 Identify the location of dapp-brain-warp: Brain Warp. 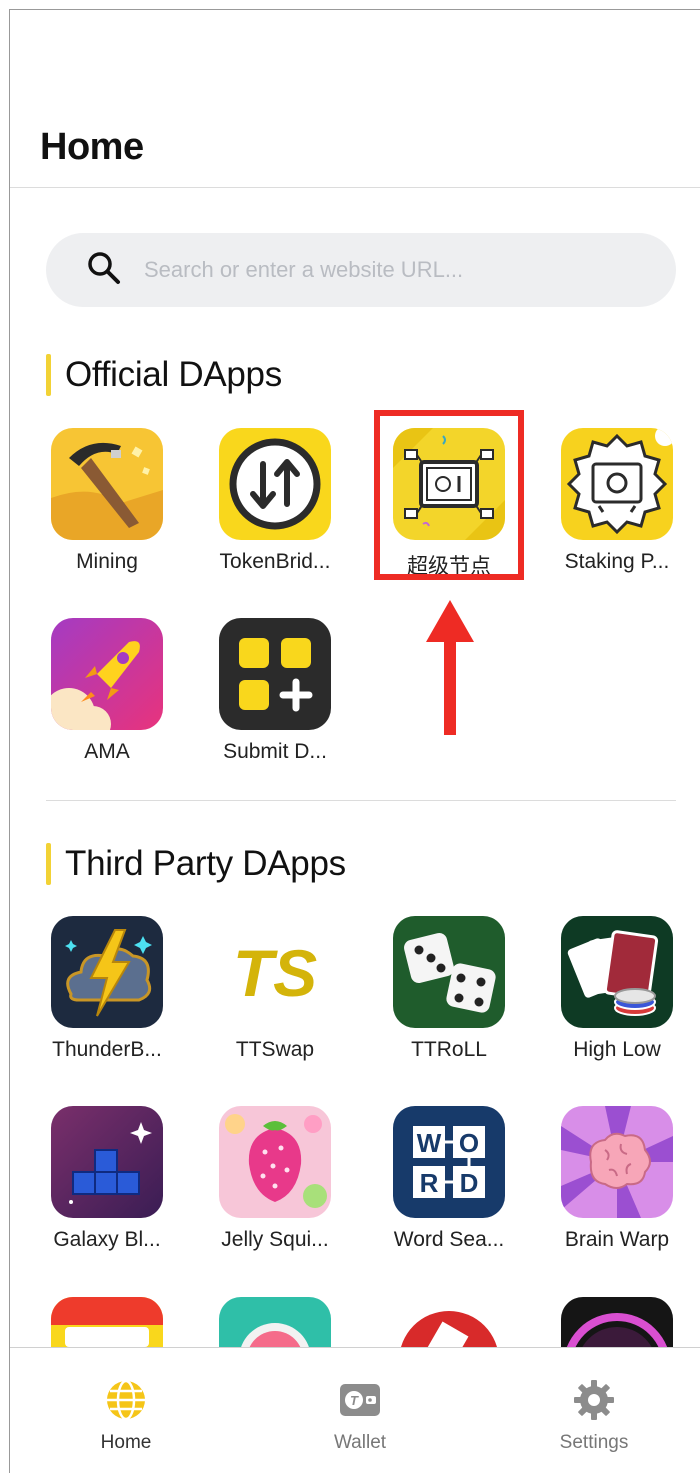
(617, 1179).